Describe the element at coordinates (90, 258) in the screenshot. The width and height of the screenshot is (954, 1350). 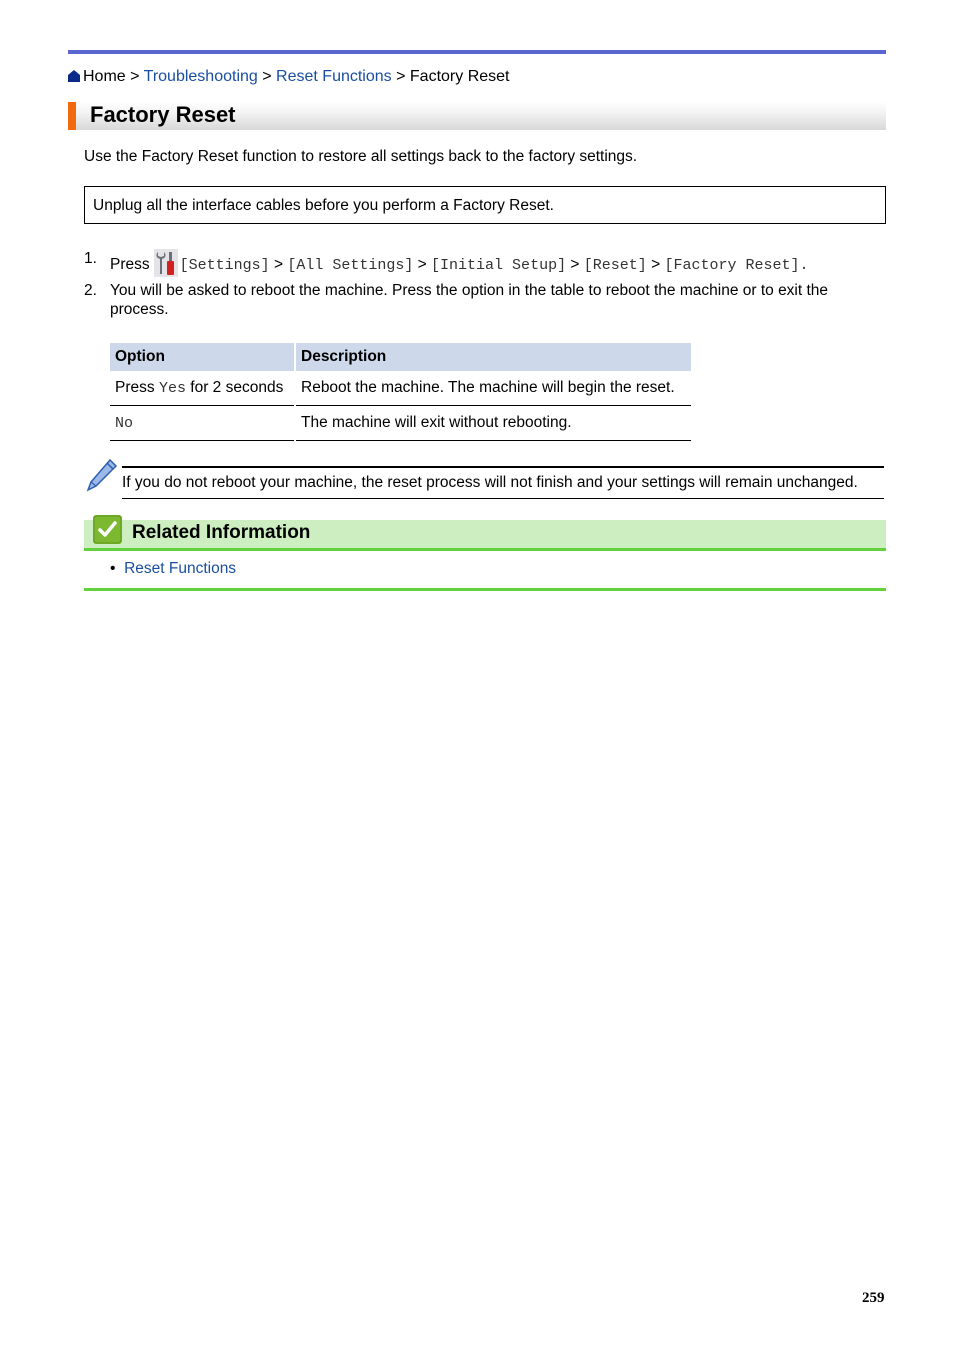
I see `step-number: 1.` at that location.